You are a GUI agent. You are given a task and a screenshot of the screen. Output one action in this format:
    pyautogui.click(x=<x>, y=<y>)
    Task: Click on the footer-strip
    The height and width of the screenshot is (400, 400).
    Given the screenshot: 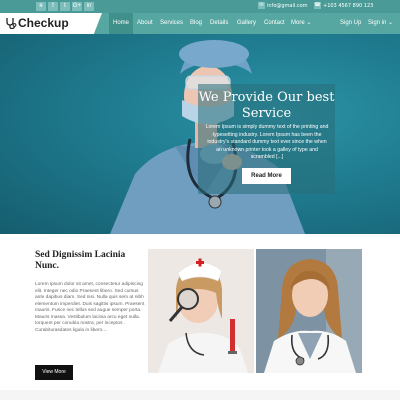 What is the action you would take?
    pyautogui.click(x=200, y=395)
    